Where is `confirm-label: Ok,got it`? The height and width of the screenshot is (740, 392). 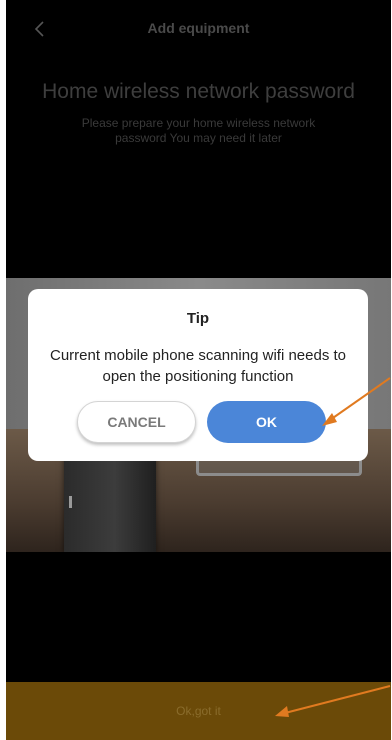
confirm-label: Ok,got it is located at coordinates (198, 711).